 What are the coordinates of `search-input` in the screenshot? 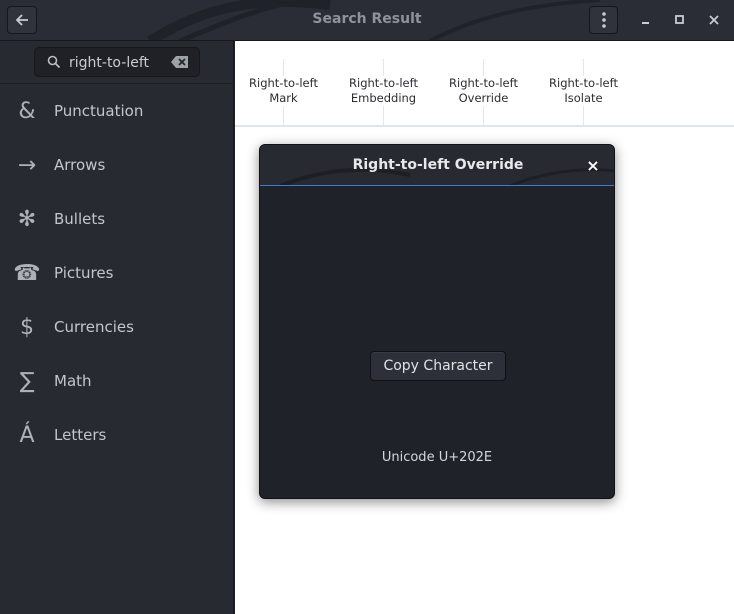 It's located at (119, 63).